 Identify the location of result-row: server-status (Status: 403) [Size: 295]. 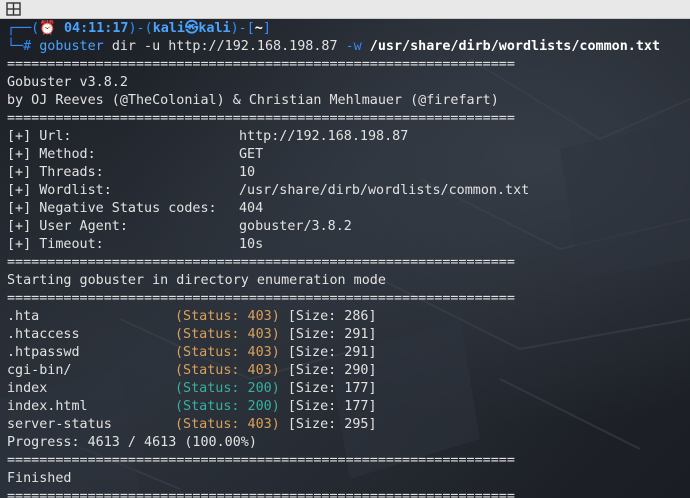
(333, 425).